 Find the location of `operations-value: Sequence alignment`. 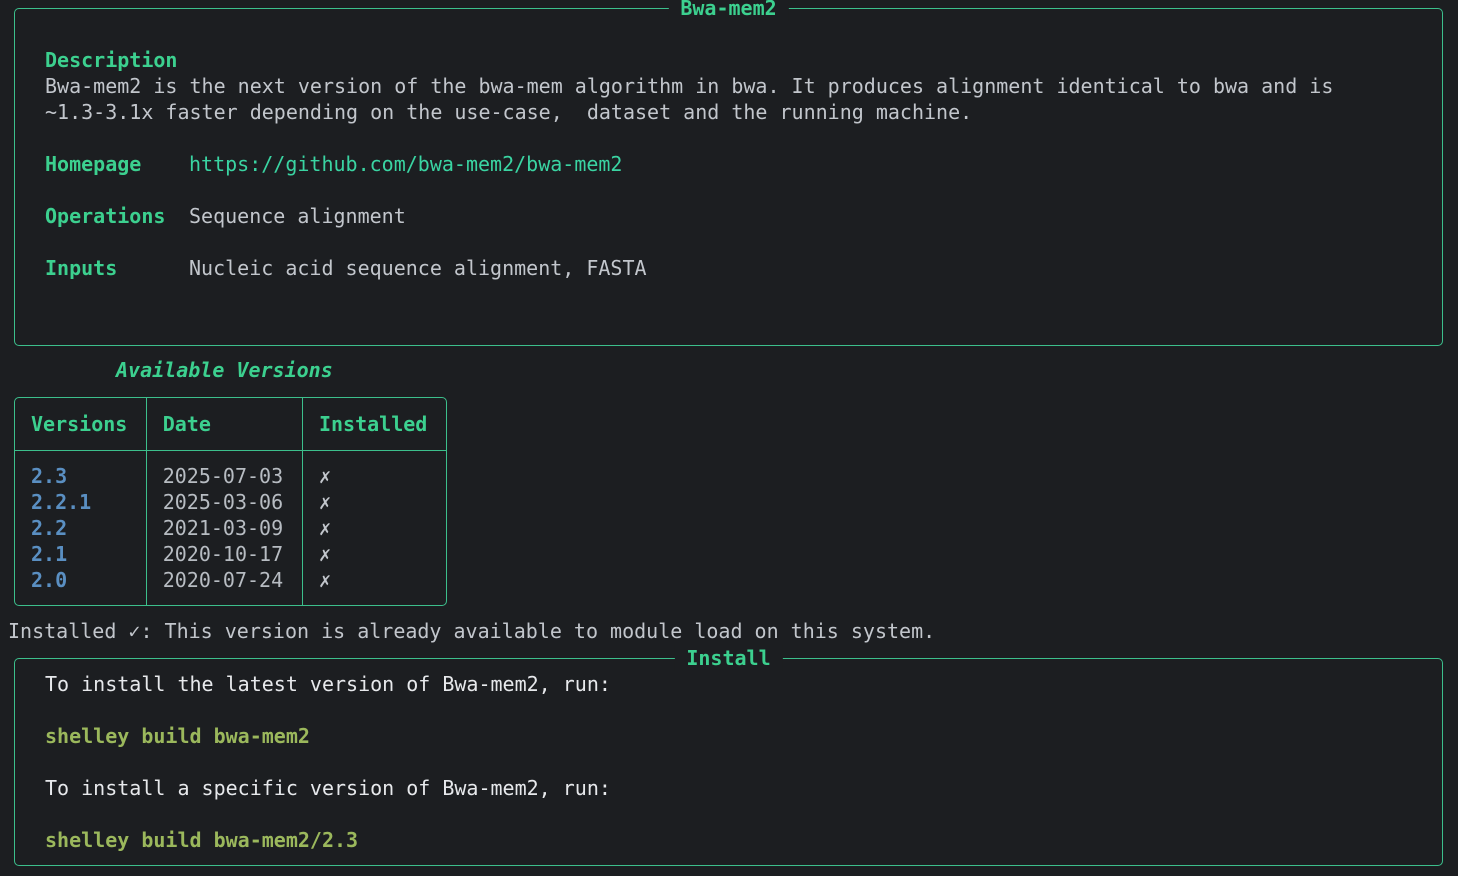

operations-value: Sequence alignment is located at coordinates (297, 216).